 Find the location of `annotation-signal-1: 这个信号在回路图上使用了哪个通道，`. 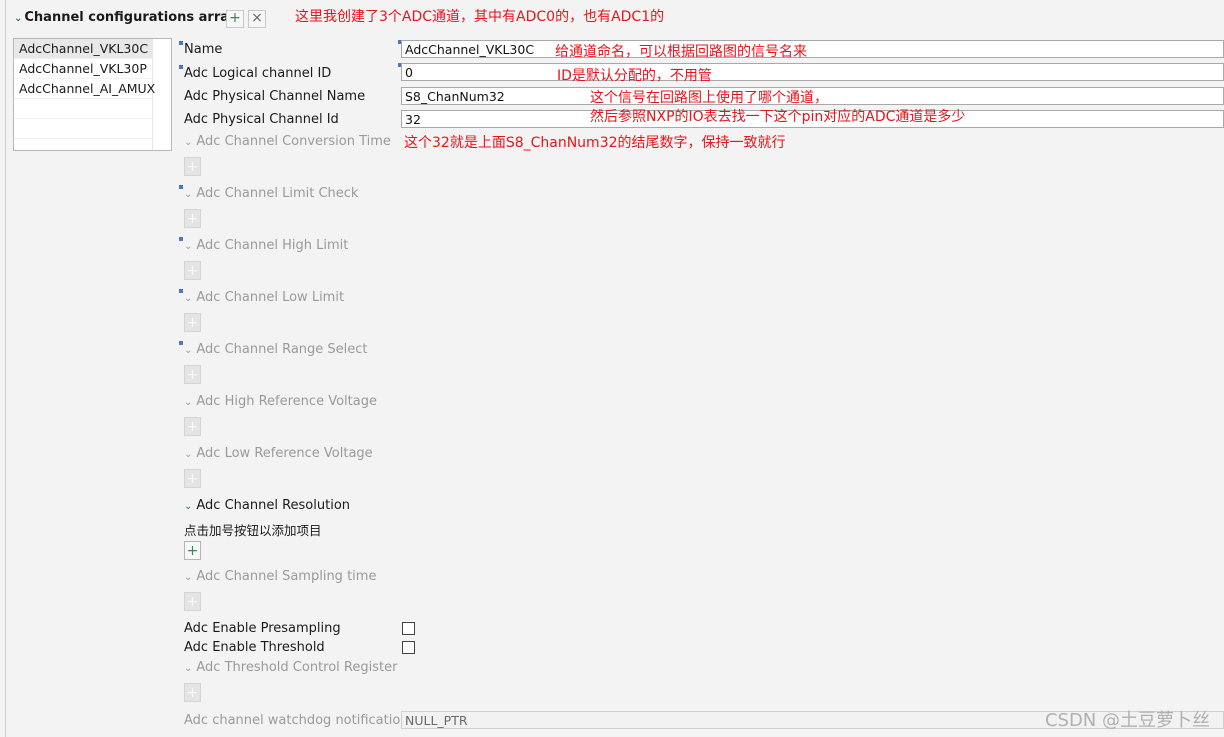

annotation-signal-1: 这个信号在回路图上使用了哪个通道， is located at coordinates (709, 98).